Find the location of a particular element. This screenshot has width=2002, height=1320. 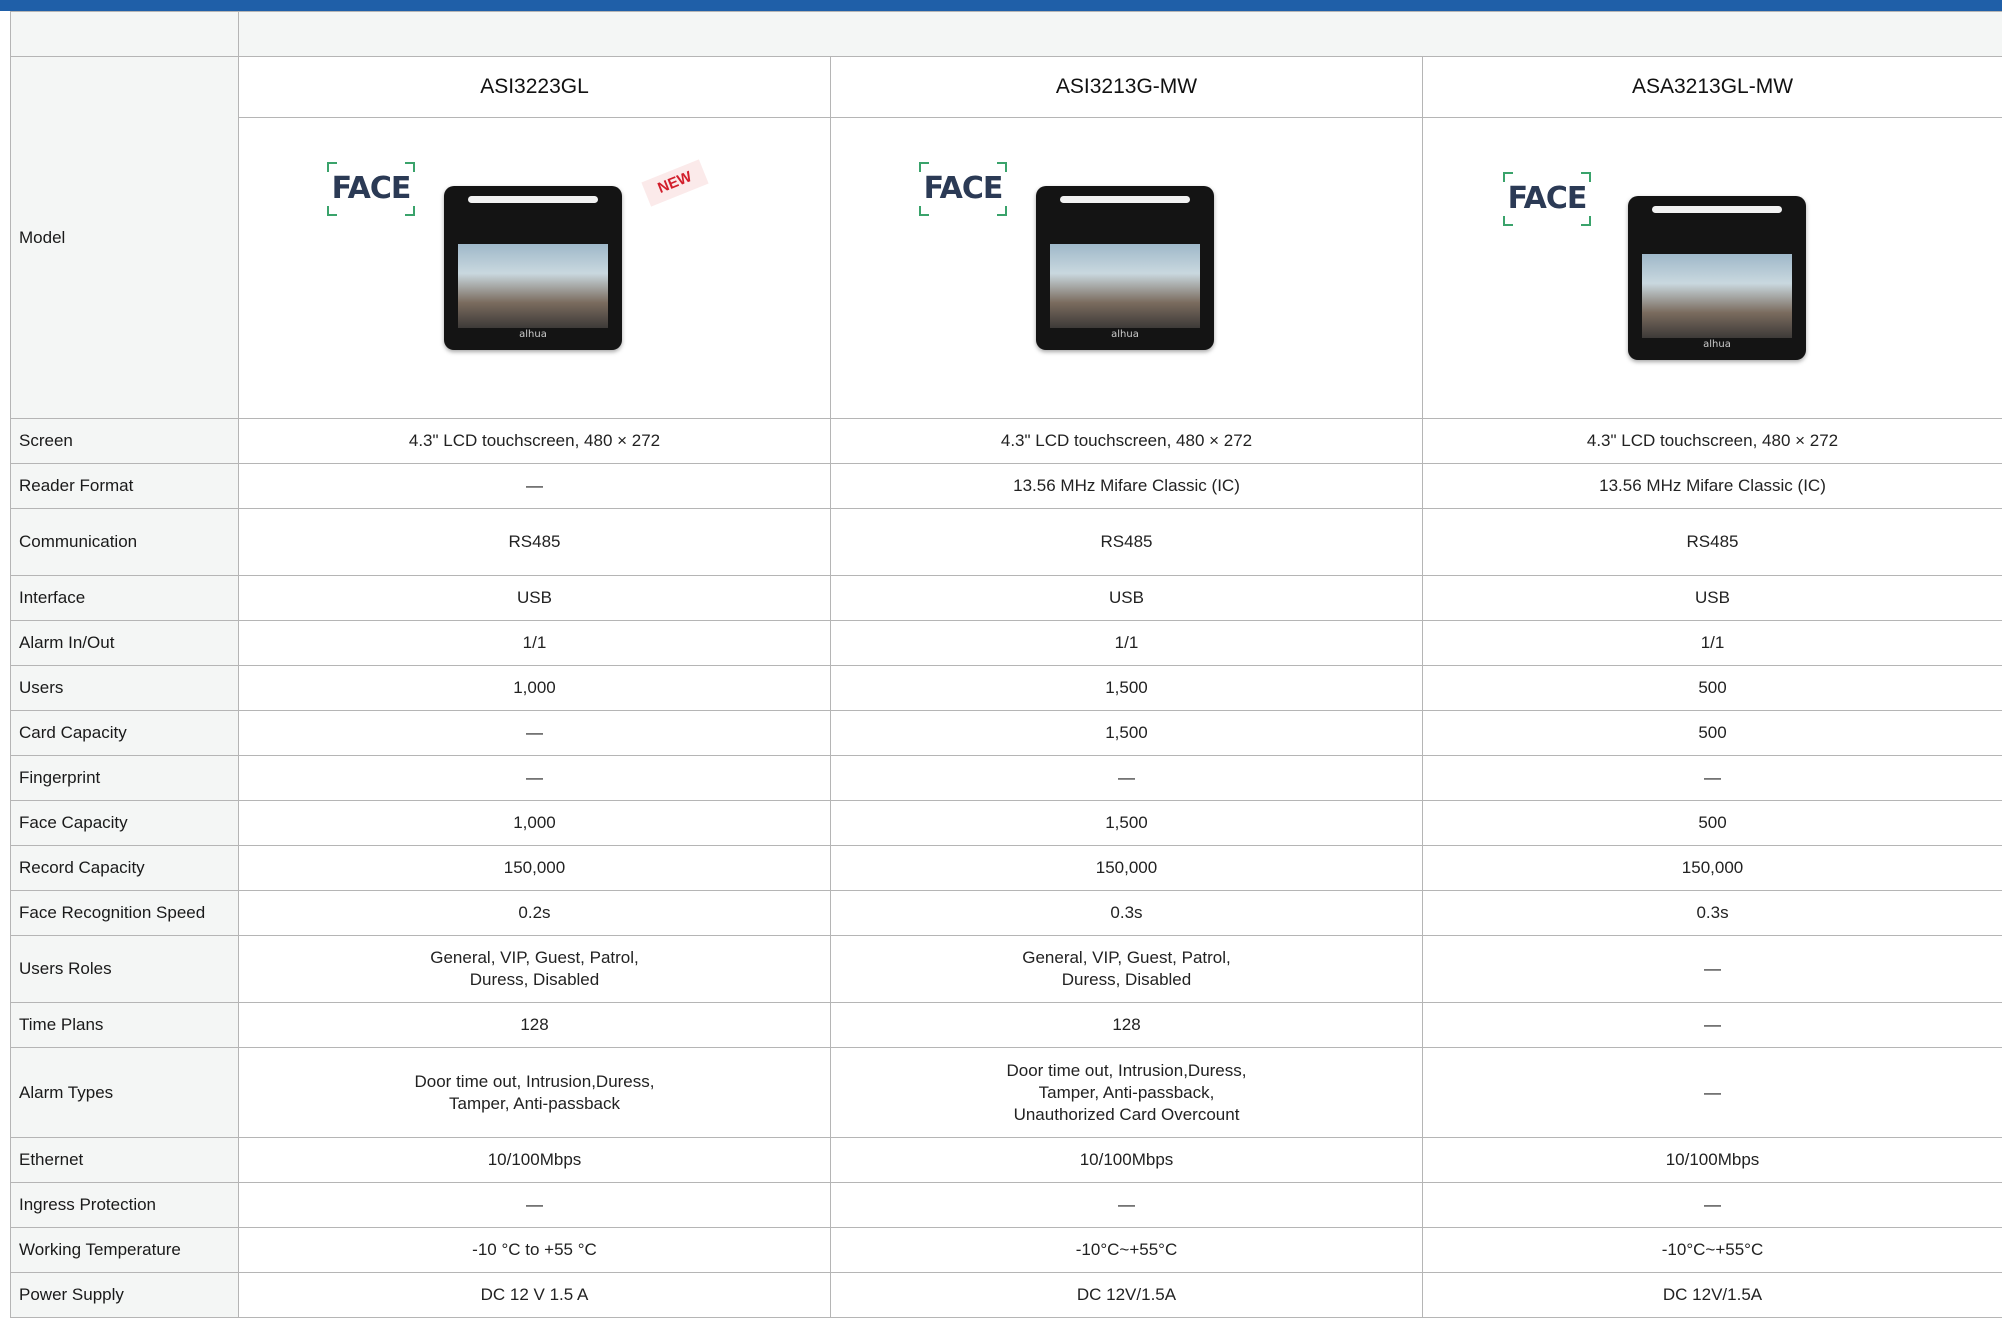

row-label: Time Plans is located at coordinates (124, 1025).